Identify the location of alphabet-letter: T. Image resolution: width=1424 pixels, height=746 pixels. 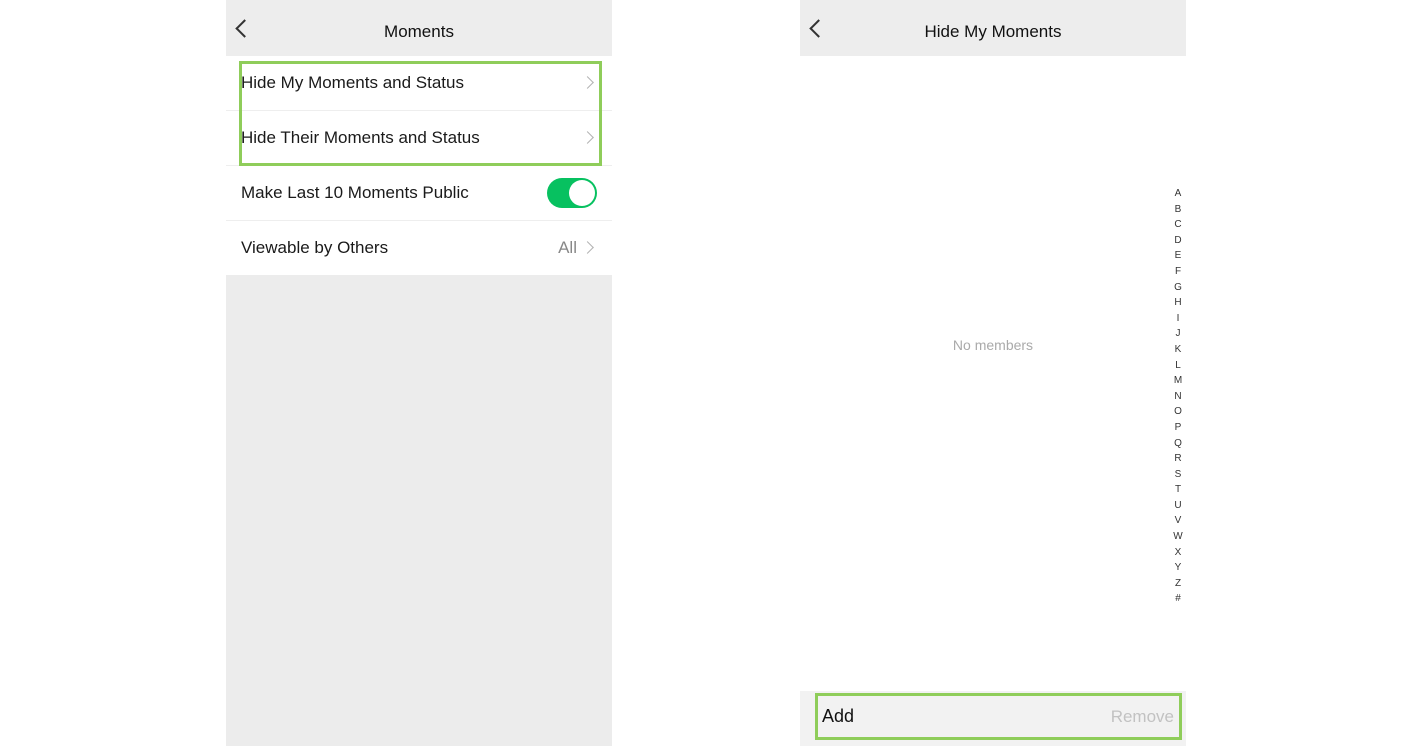
(1178, 490).